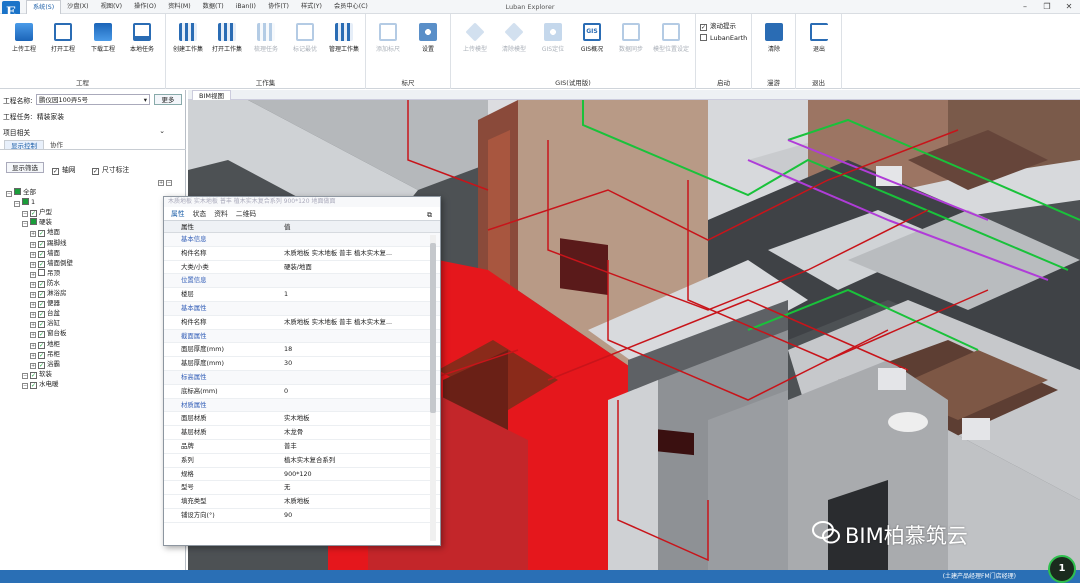 The image size is (1080, 583). I want to click on menu-tab-3: 操作(O), so click(145, 7).